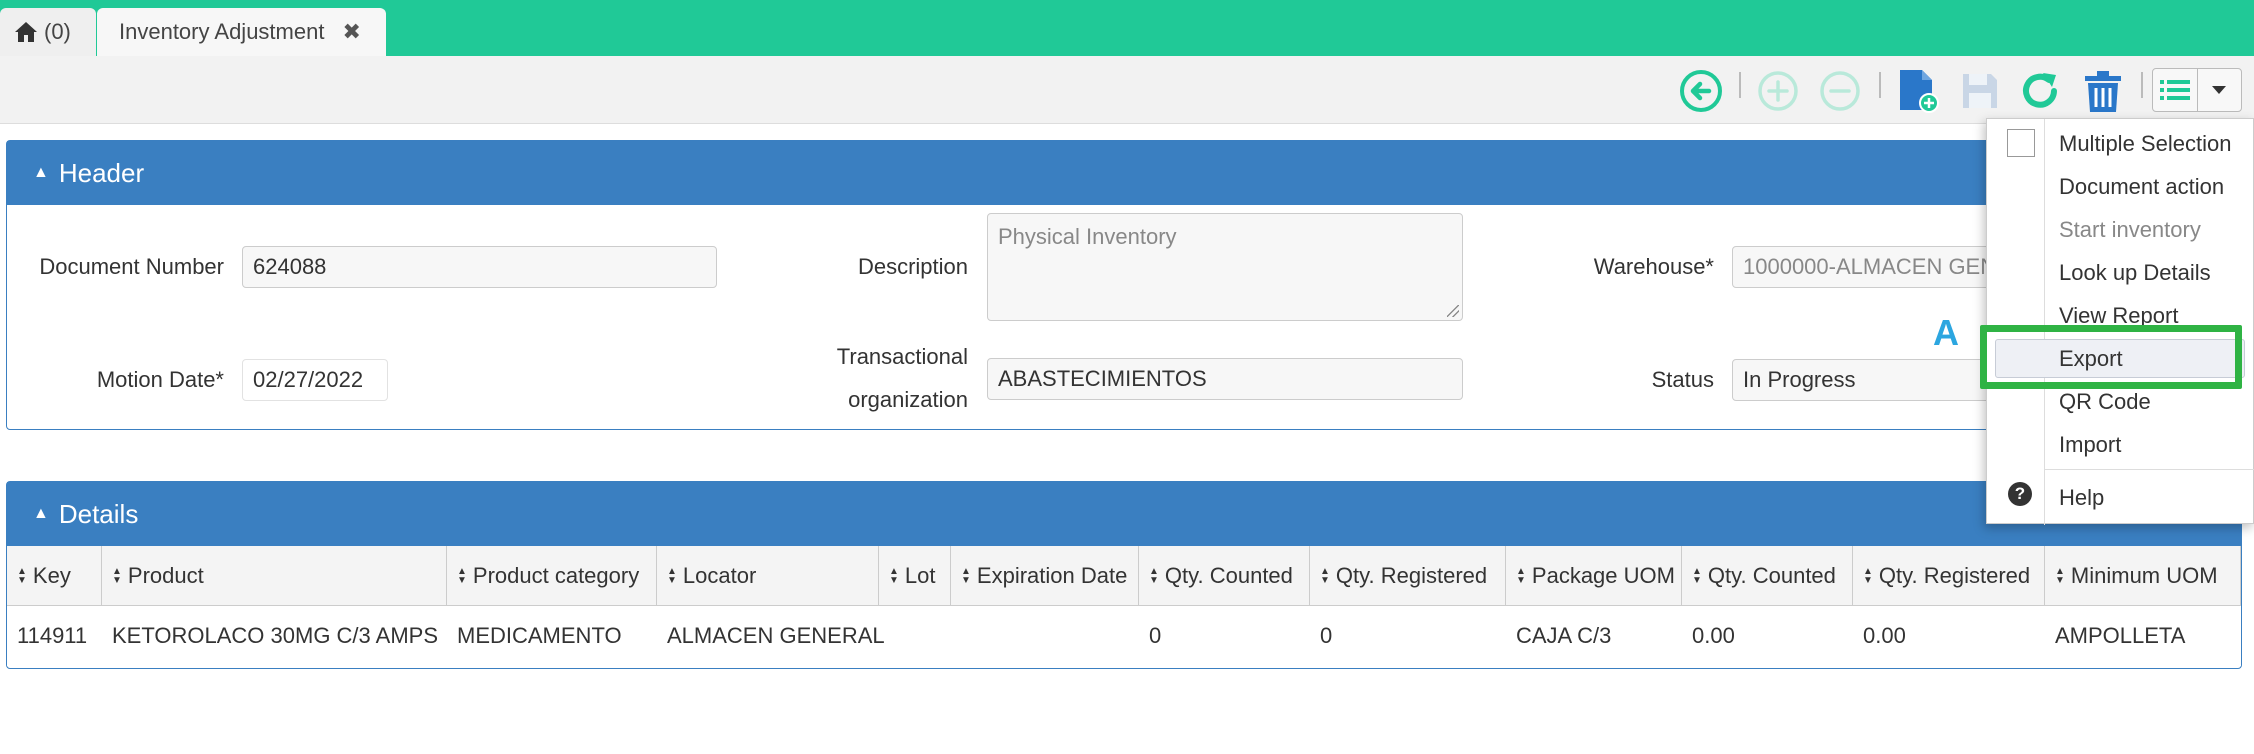 The height and width of the screenshot is (754, 2254). I want to click on column-header: ▲ ▼ Lot, so click(915, 576).